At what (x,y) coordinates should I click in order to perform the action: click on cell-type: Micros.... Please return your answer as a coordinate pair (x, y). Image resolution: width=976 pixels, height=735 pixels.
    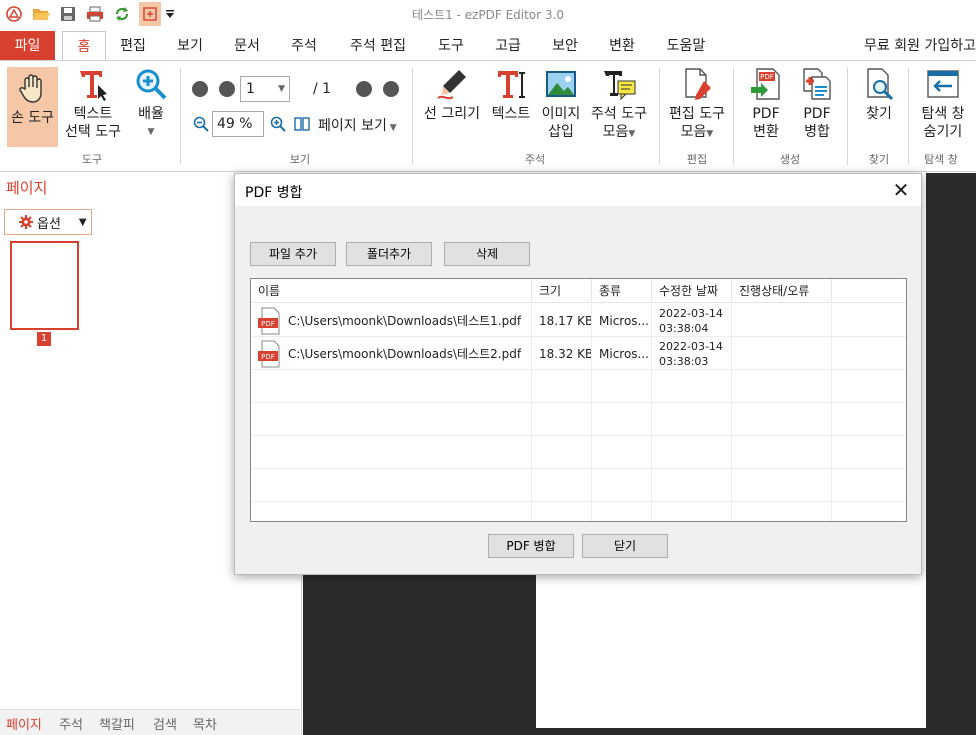
    Looking at the image, I should click on (622, 320).